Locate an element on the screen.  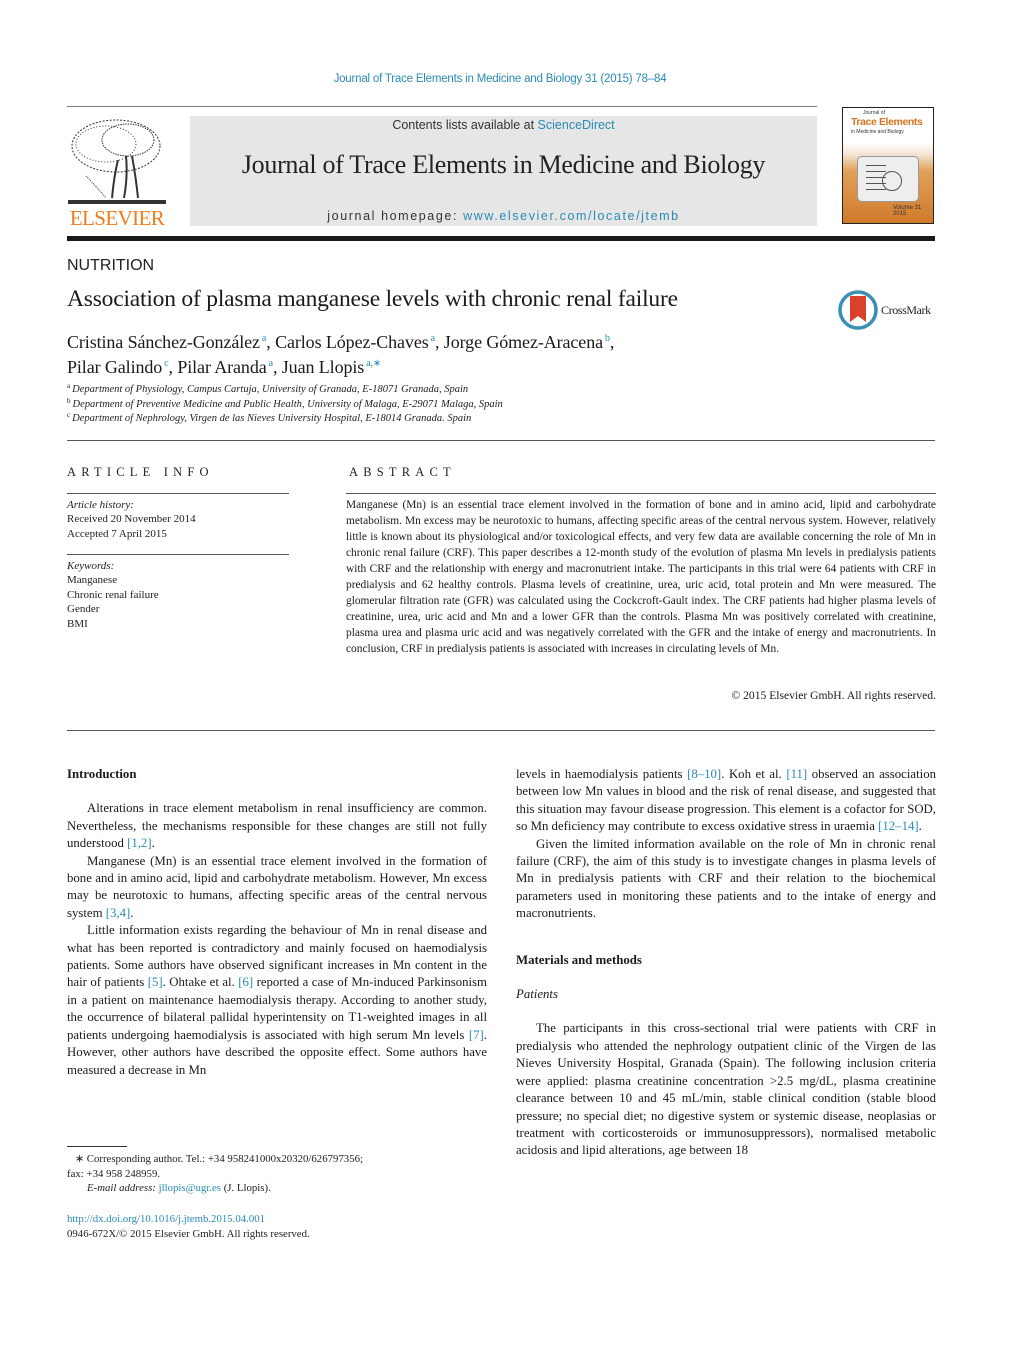
section-label: NUTRITION is located at coordinates (111, 265).